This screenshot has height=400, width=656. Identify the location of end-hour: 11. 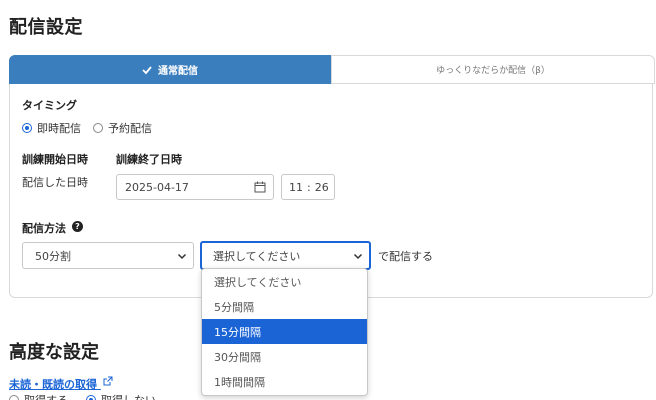
(296, 187).